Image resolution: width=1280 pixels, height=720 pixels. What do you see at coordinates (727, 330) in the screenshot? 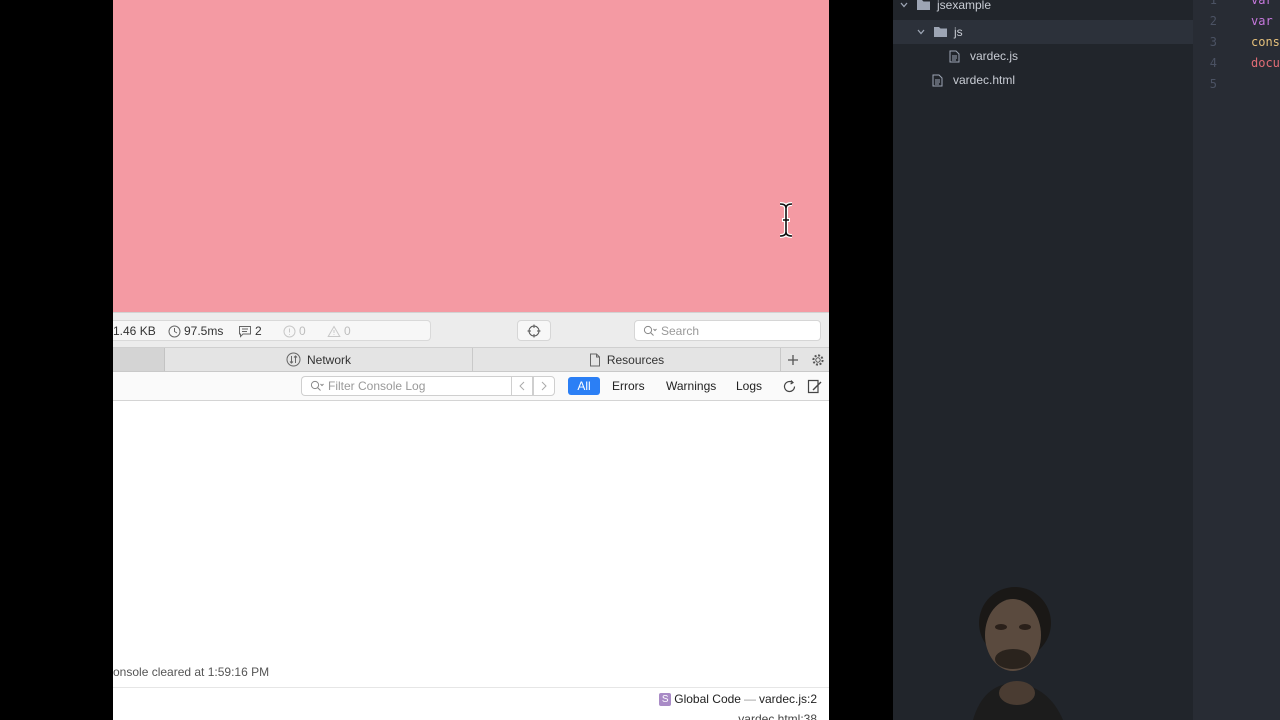
I see `search-field: Search` at bounding box center [727, 330].